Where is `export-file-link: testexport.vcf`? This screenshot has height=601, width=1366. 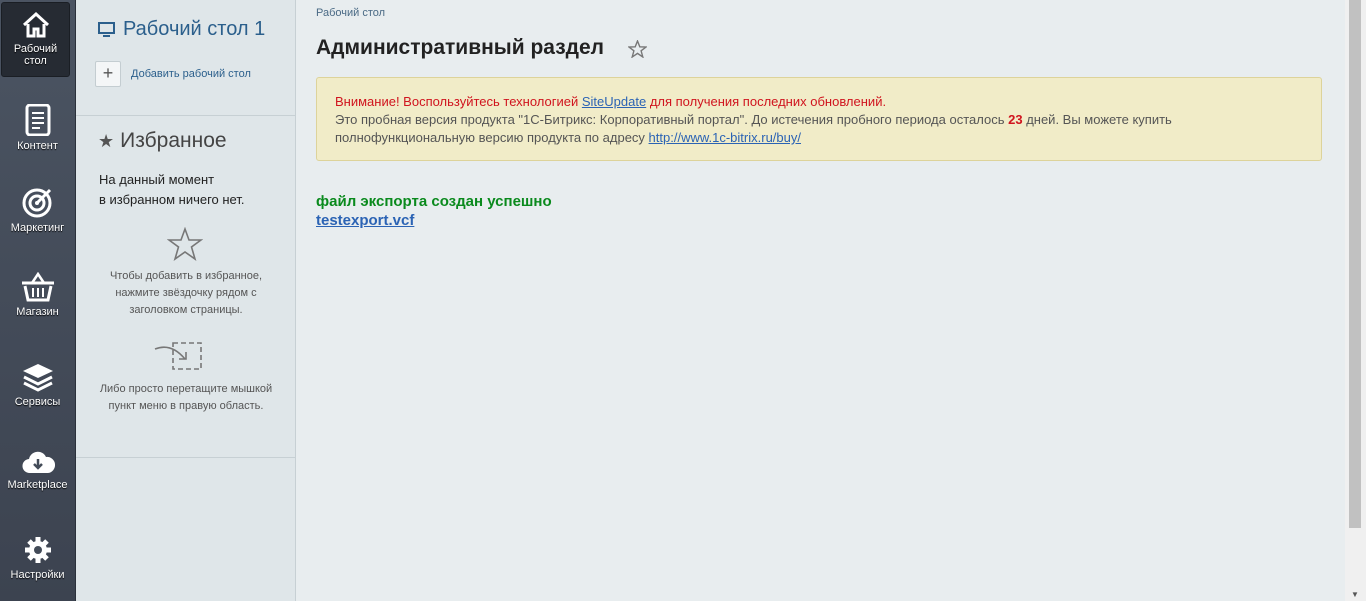 export-file-link: testexport.vcf is located at coordinates (365, 220).